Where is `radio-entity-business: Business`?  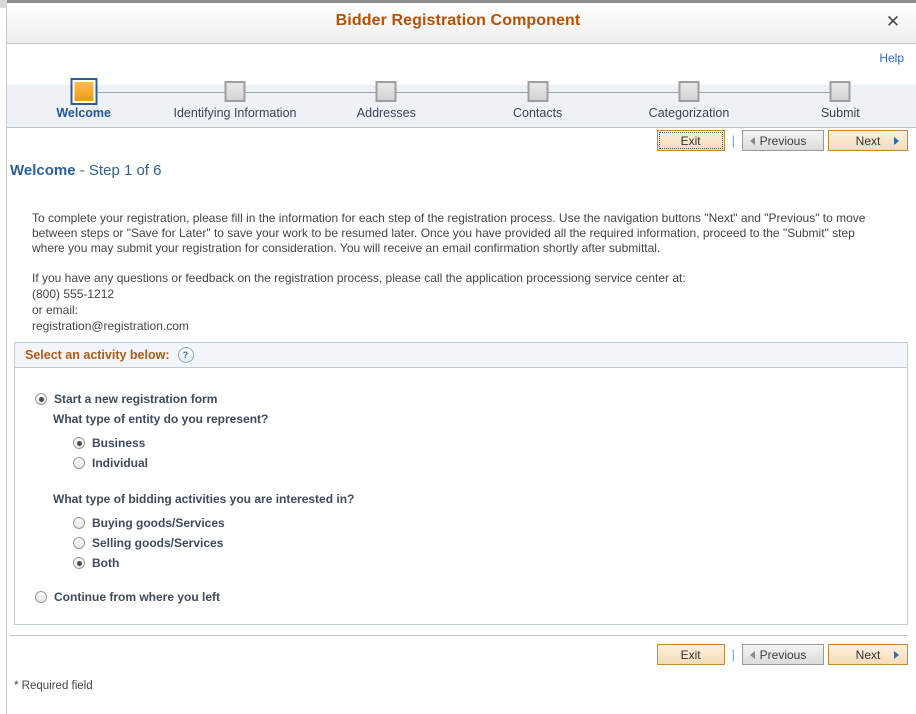
radio-entity-business: Business is located at coordinates (461, 443).